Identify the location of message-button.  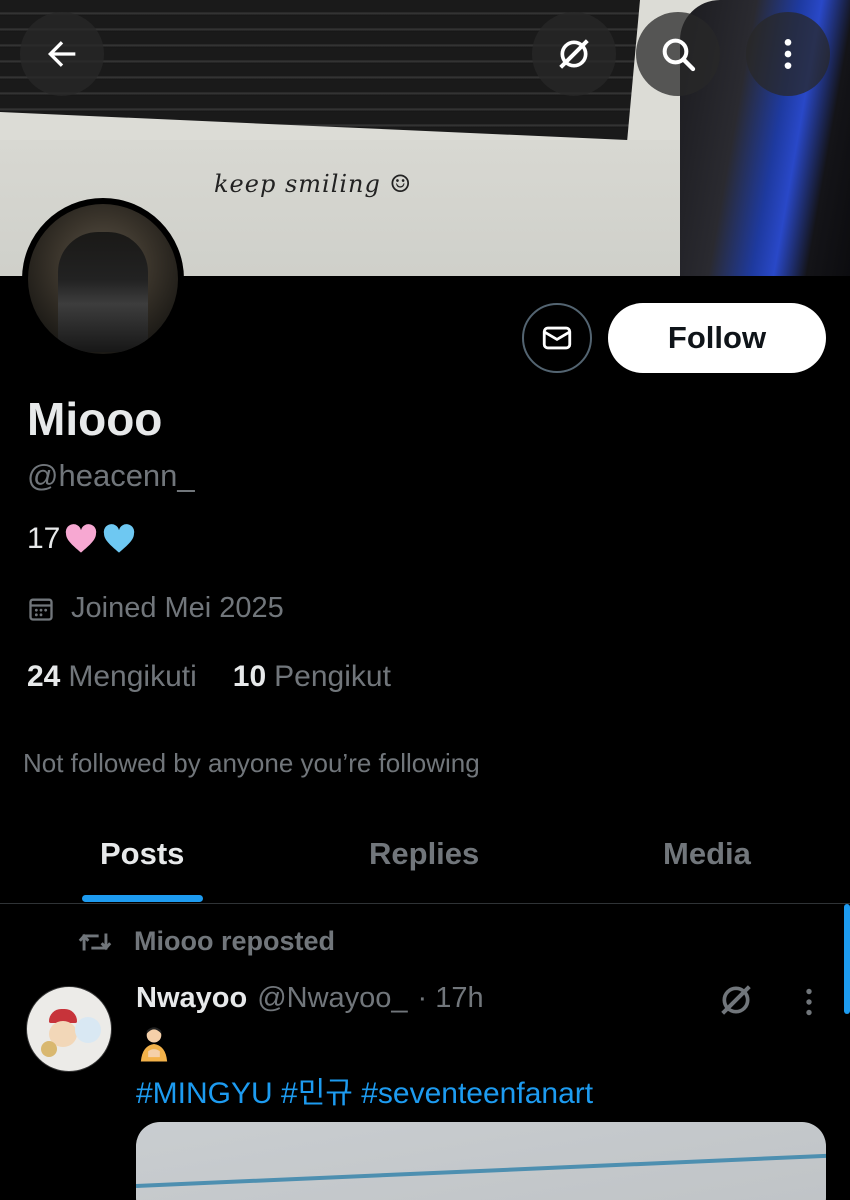
(557, 338).